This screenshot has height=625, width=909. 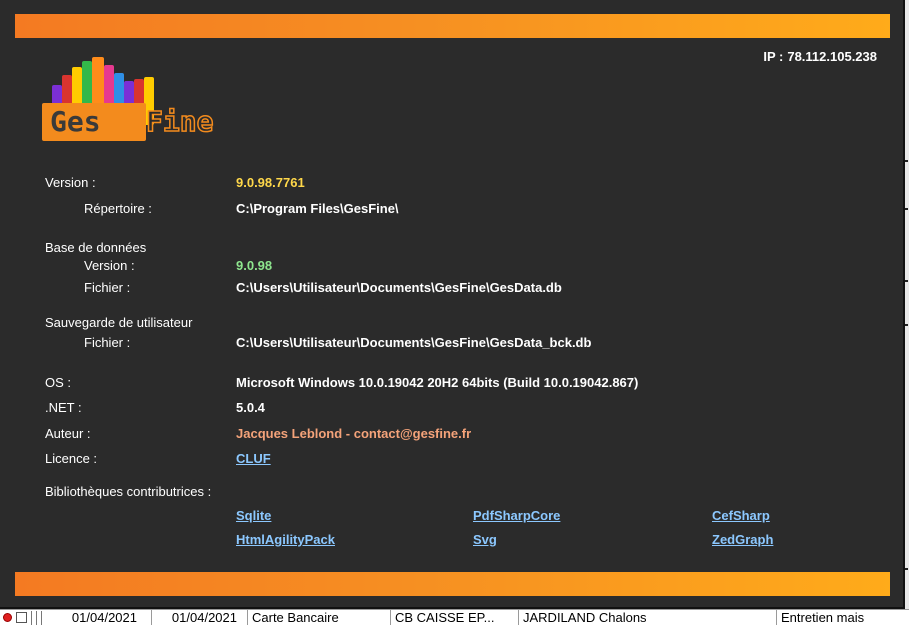 What do you see at coordinates (285, 539) in the screenshot?
I see `library-link-htmlagilitypack: HtmlAgilityPack` at bounding box center [285, 539].